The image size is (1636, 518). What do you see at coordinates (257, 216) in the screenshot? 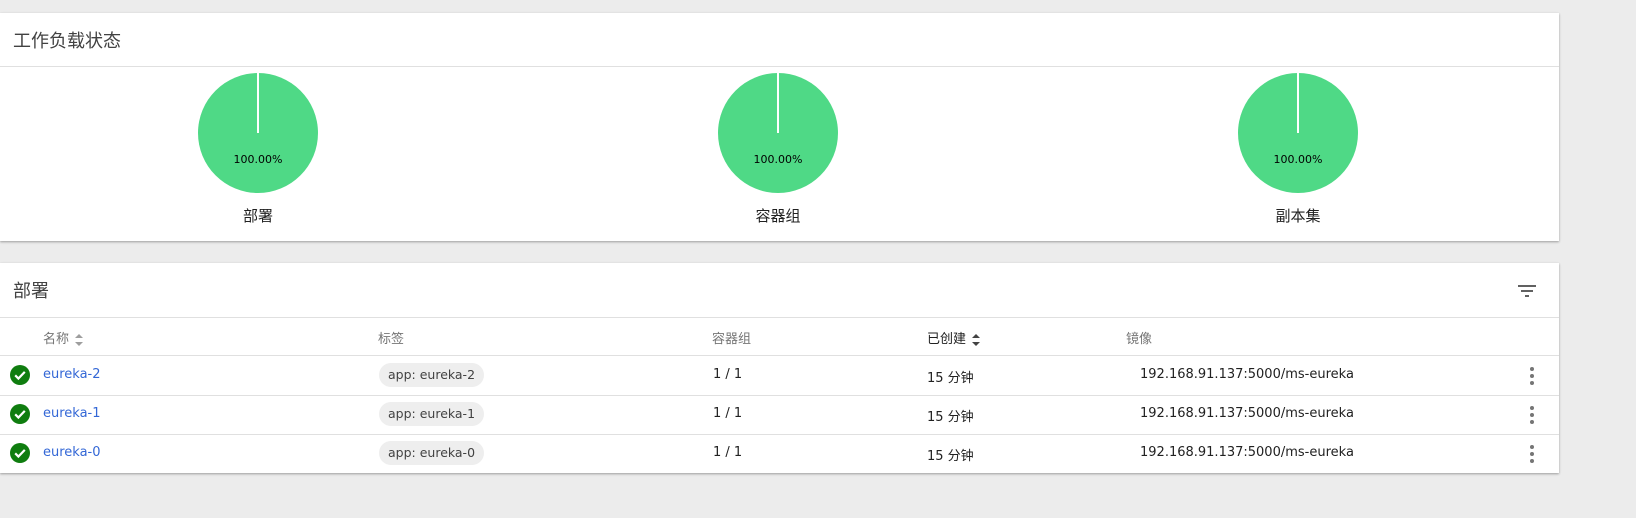
I see `pie-label: 部署` at bounding box center [257, 216].